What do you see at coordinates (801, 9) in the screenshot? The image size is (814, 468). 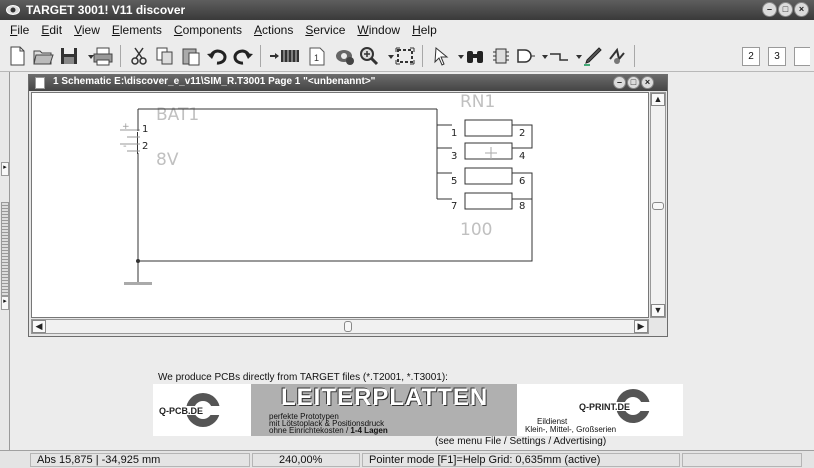 I see `close-icon: ×` at bounding box center [801, 9].